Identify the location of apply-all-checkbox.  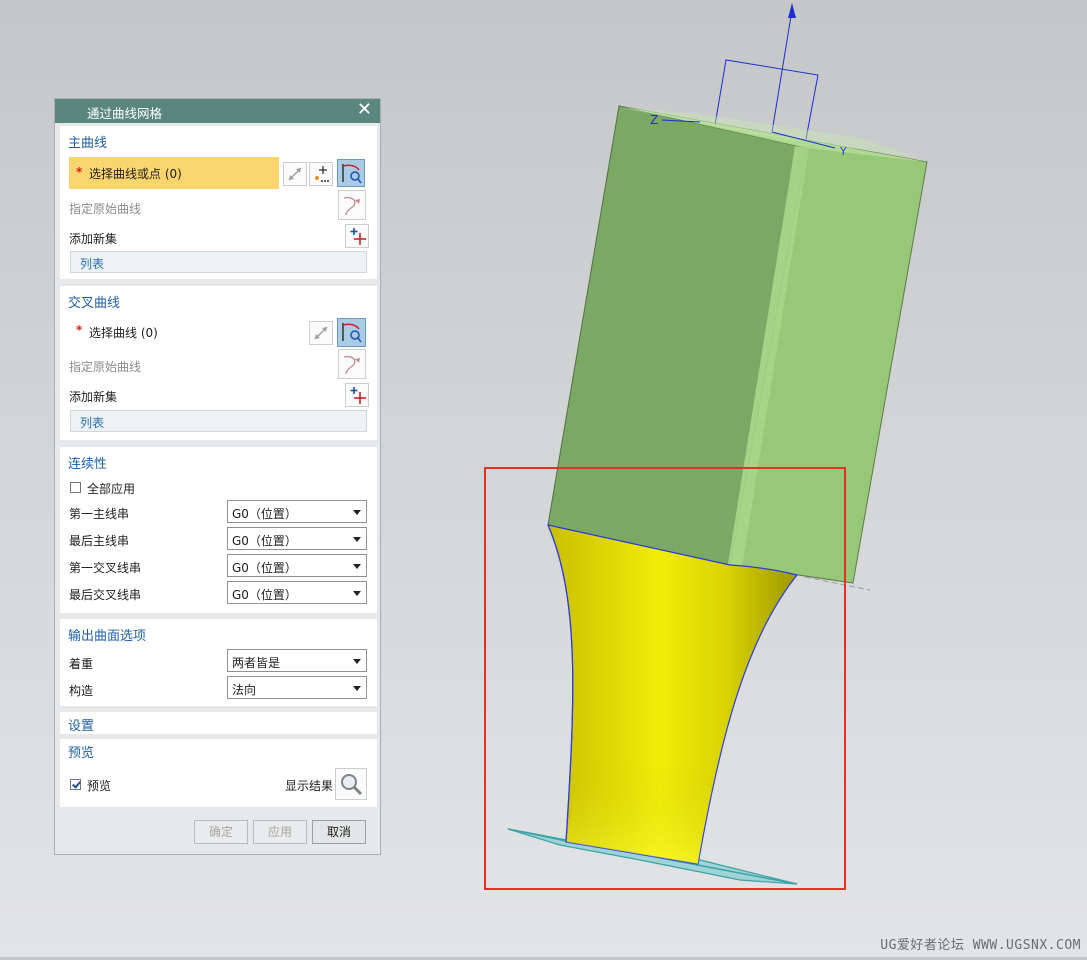
(75, 487).